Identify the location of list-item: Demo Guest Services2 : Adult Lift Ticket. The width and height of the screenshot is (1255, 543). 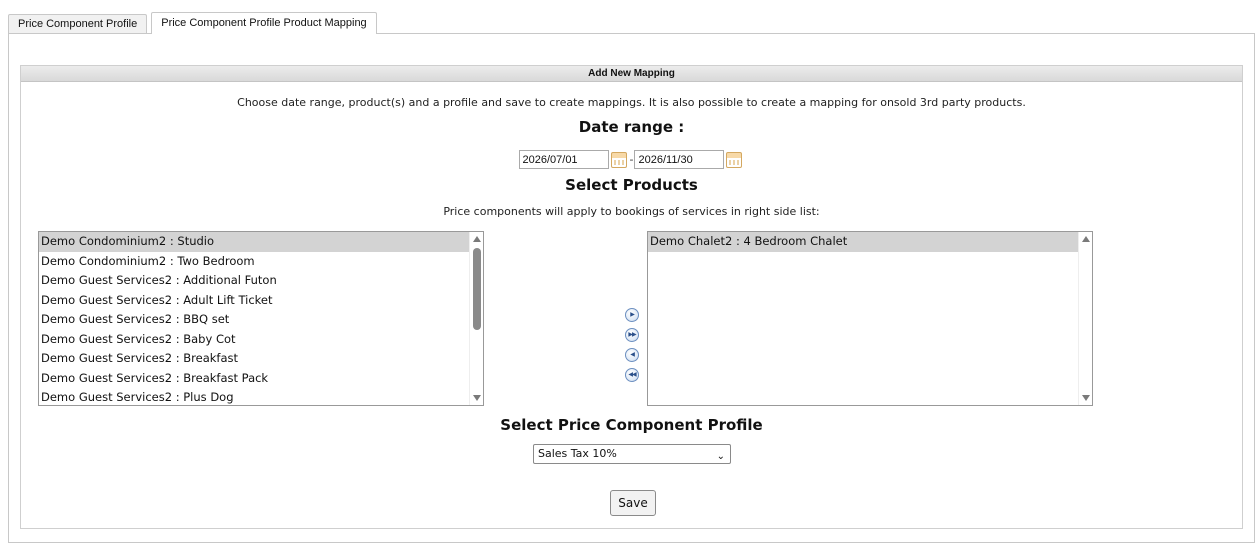
(261, 301).